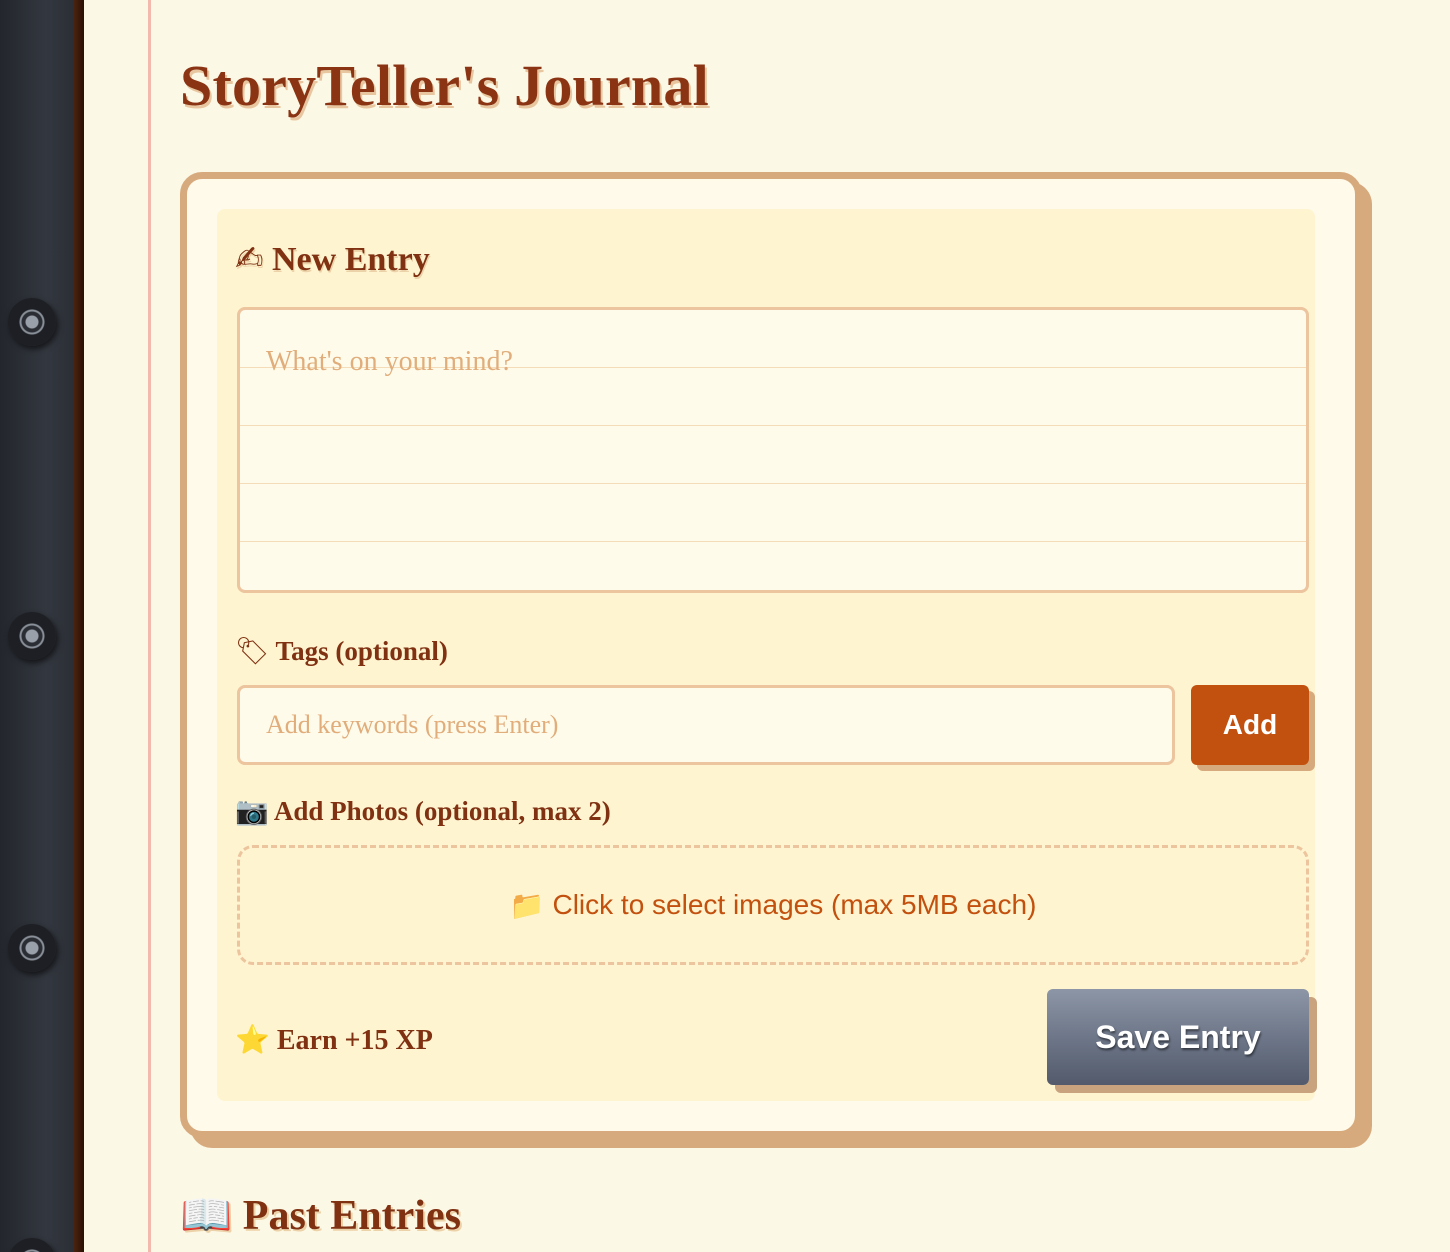 Image resolution: width=1450 pixels, height=1252 pixels. I want to click on binder-spine, so click(42, 626).